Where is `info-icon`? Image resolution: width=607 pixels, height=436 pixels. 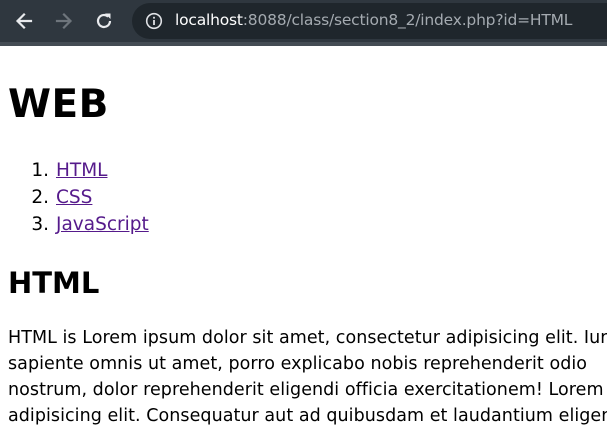
info-icon is located at coordinates (154, 21).